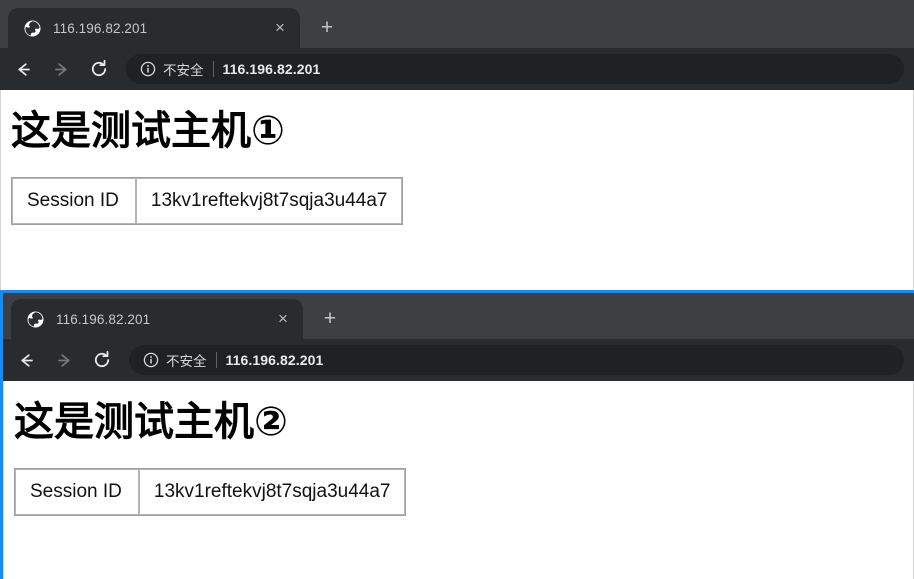 This screenshot has height=579, width=914. Describe the element at coordinates (148, 131) in the screenshot. I see `page-title: 这是测试主机①` at that location.